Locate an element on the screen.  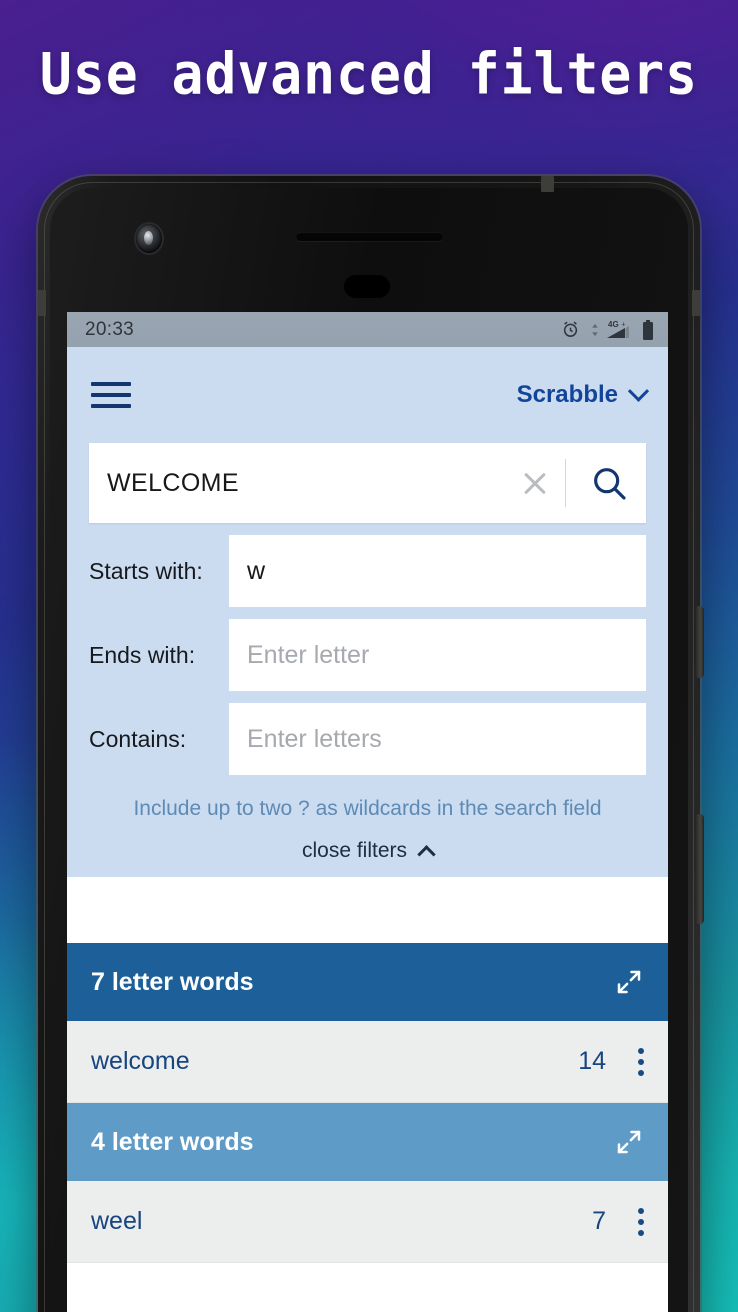
filter-label: Ends with: is located at coordinates (142, 654).